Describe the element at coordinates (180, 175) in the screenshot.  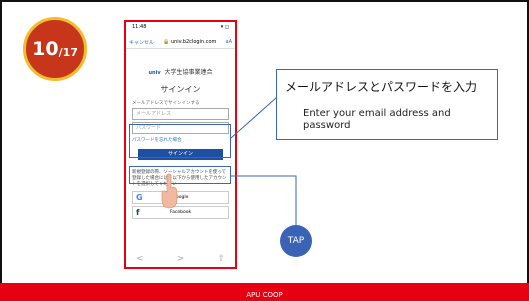
I see `signin-highlight` at that location.